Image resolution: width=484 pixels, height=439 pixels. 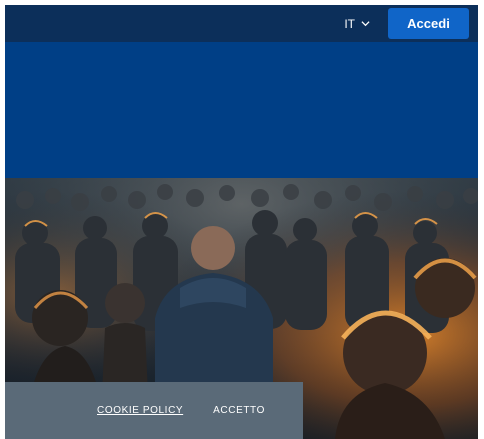 I want to click on login-button: Accedi, so click(x=428, y=23).